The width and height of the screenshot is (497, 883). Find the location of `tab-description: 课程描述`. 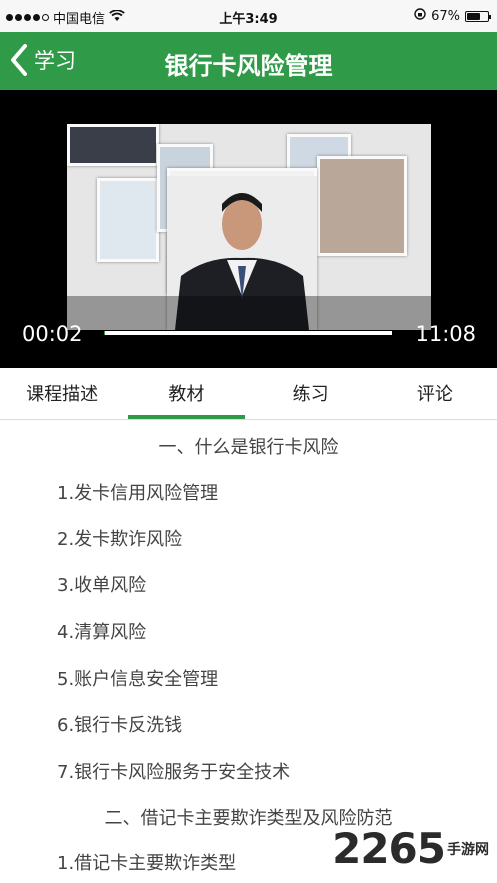

tab-description: 课程描述 is located at coordinates (62, 393).